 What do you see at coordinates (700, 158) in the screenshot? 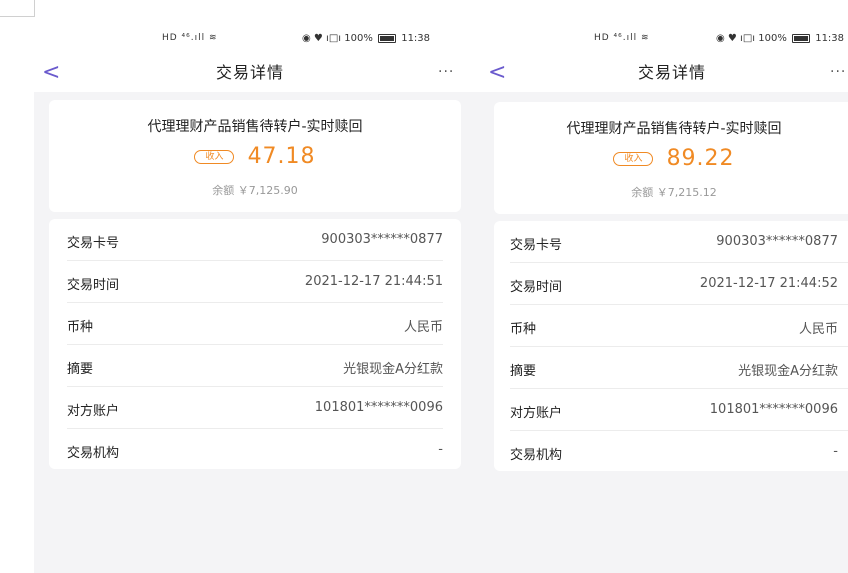
I see `amount: 89.22` at bounding box center [700, 158].